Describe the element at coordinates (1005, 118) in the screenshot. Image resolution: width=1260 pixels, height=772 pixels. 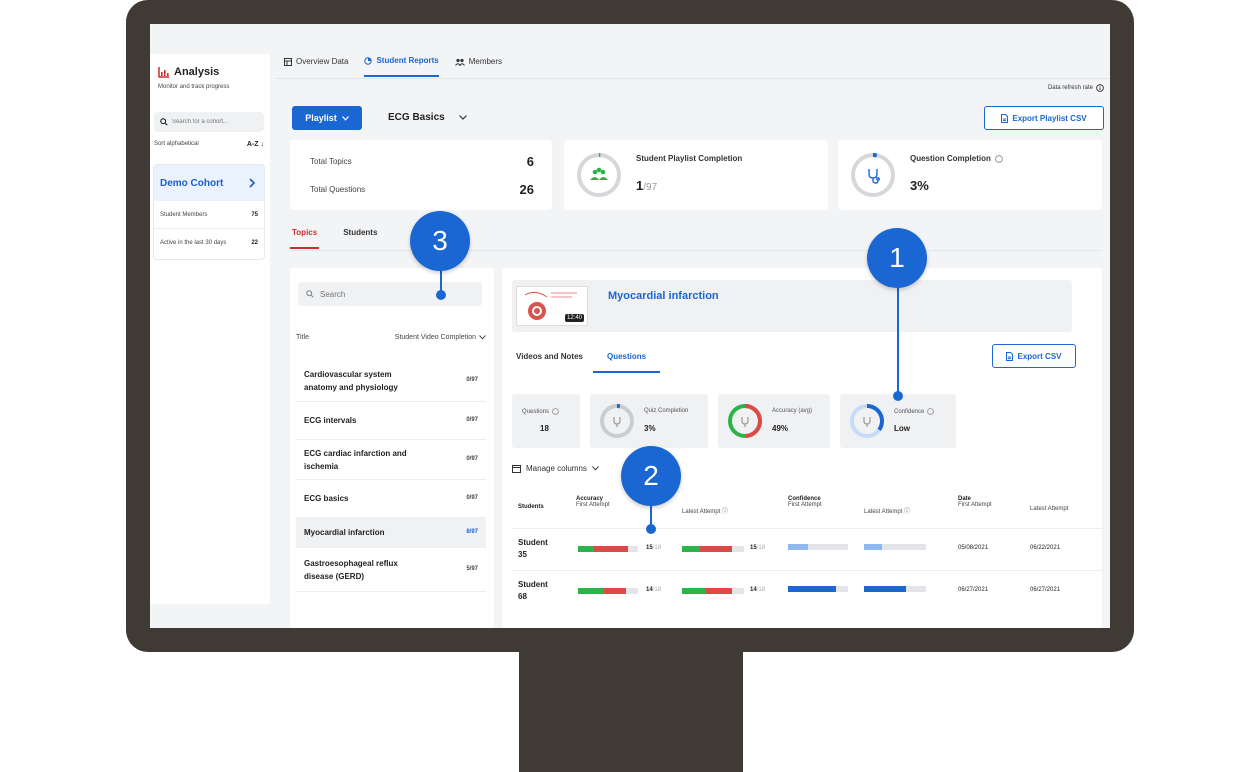
I see `document-icon` at that location.